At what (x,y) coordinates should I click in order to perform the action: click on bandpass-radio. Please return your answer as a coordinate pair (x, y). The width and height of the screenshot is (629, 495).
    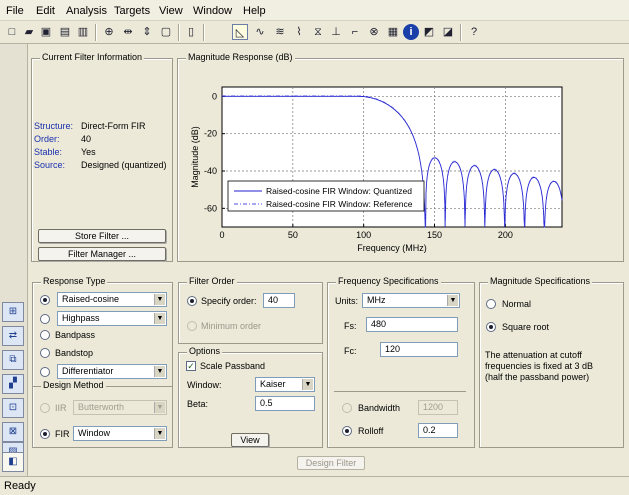
    Looking at the image, I should click on (45, 335).